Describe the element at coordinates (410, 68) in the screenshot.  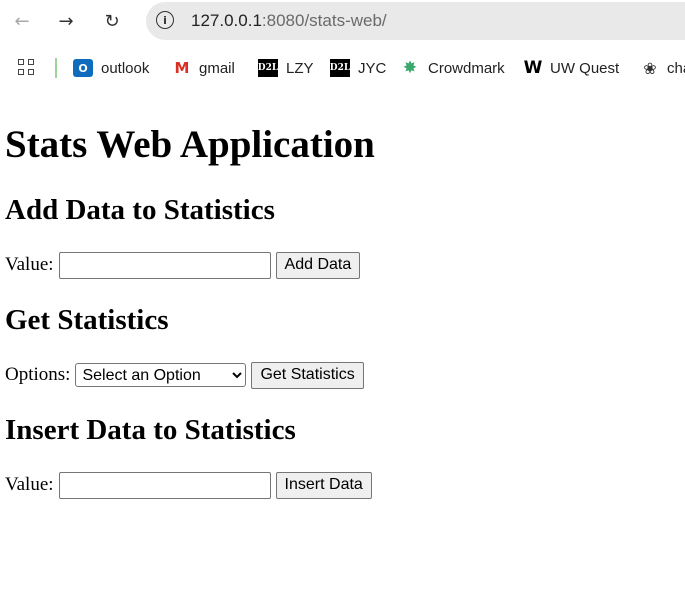
I see `crowdmark-icon: ✸` at that location.